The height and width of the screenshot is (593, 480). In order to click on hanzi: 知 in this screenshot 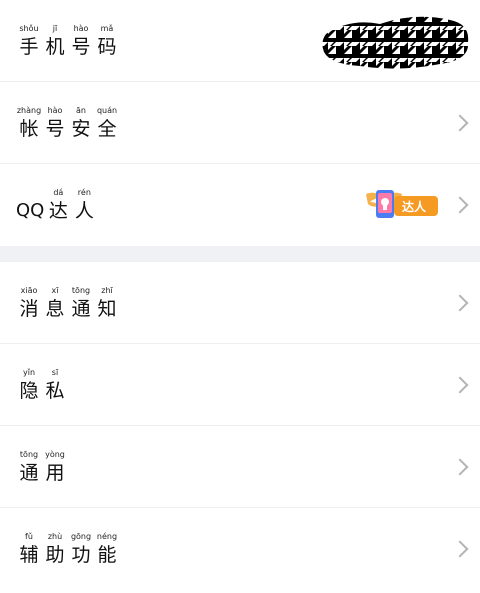, I will do `click(107, 308)`.